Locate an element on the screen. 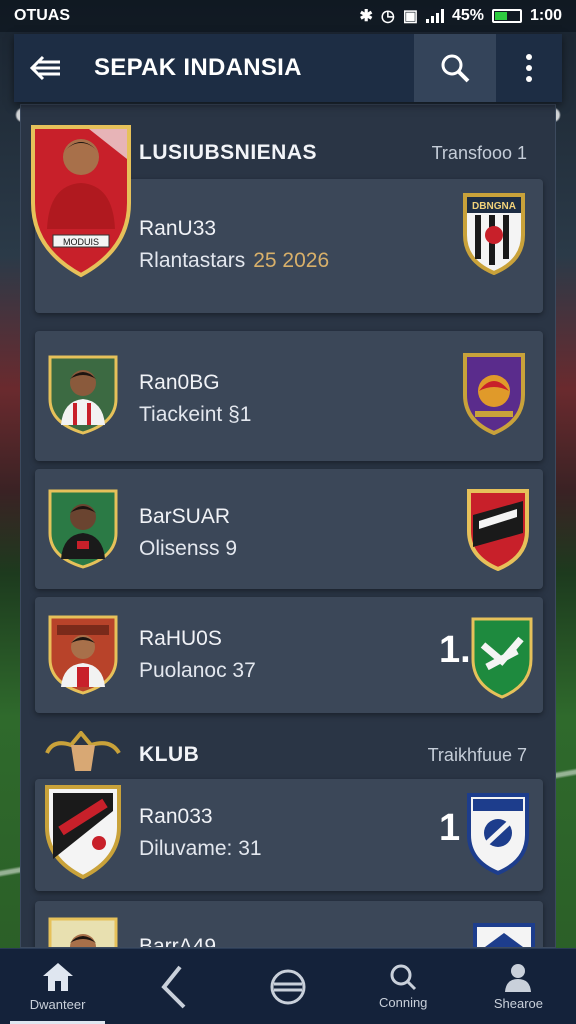  nav-profile: Shearoe is located at coordinates (518, 986).